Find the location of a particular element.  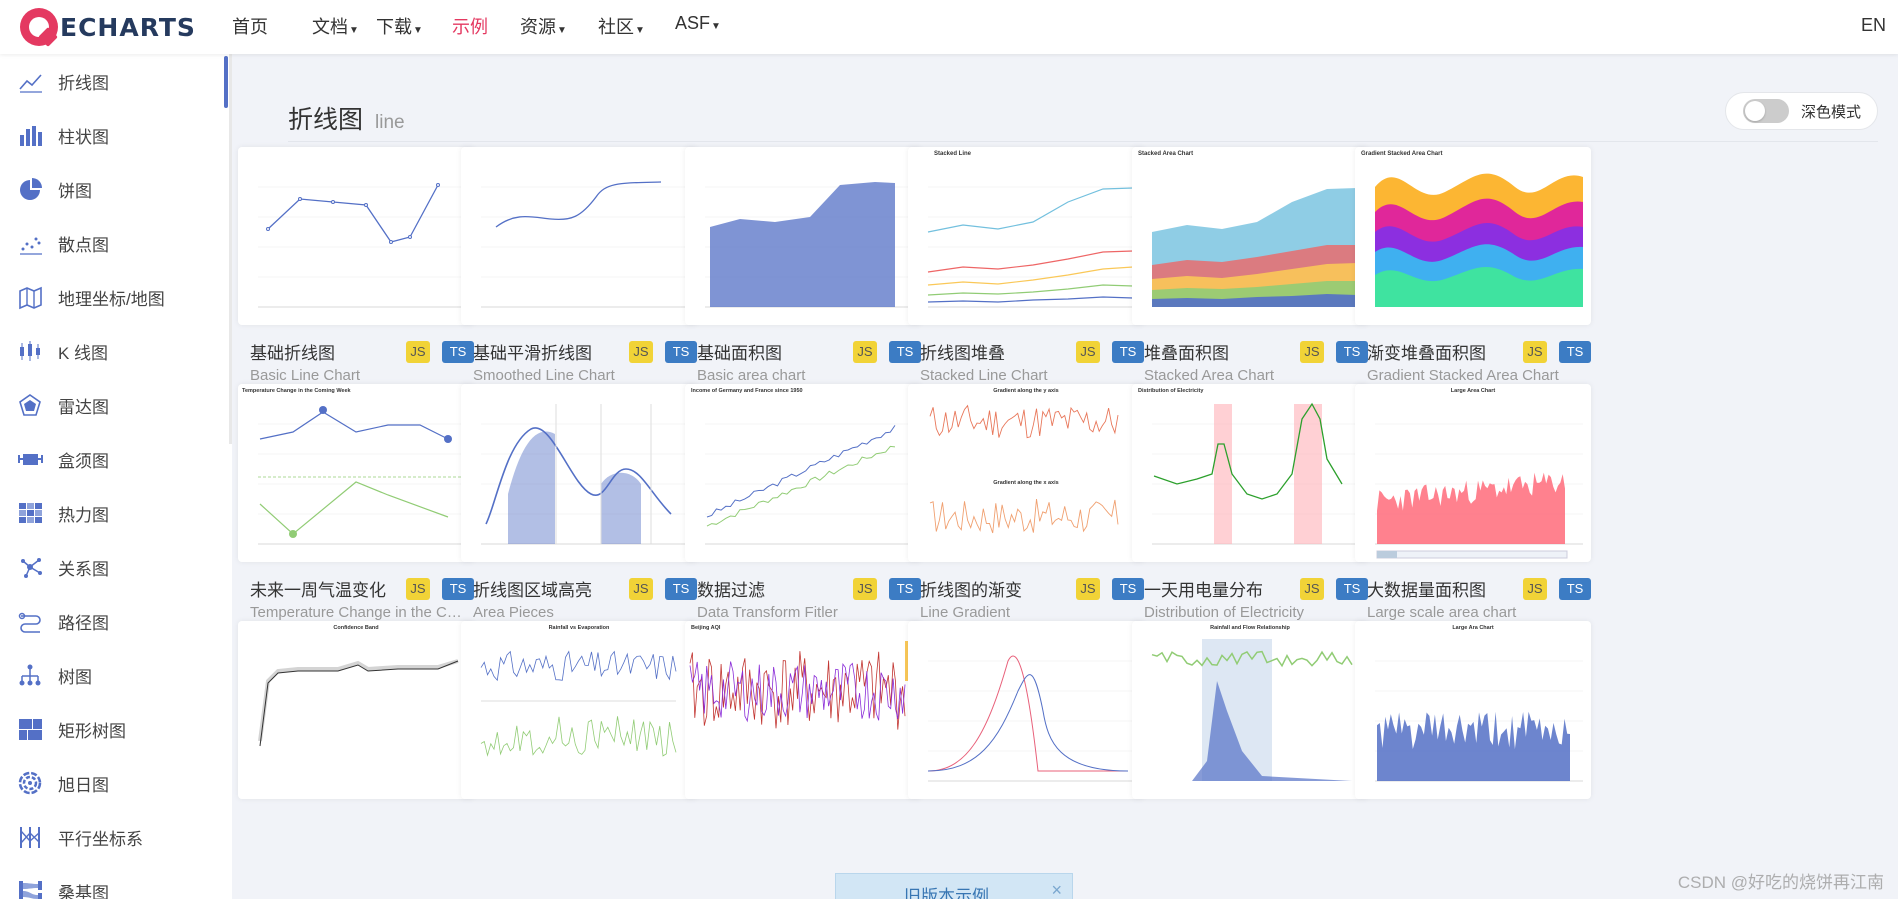

example-card: Stacked Line 折线图堆叠 Stacked Line Chart JS TS is located at coordinates (1026, 265).